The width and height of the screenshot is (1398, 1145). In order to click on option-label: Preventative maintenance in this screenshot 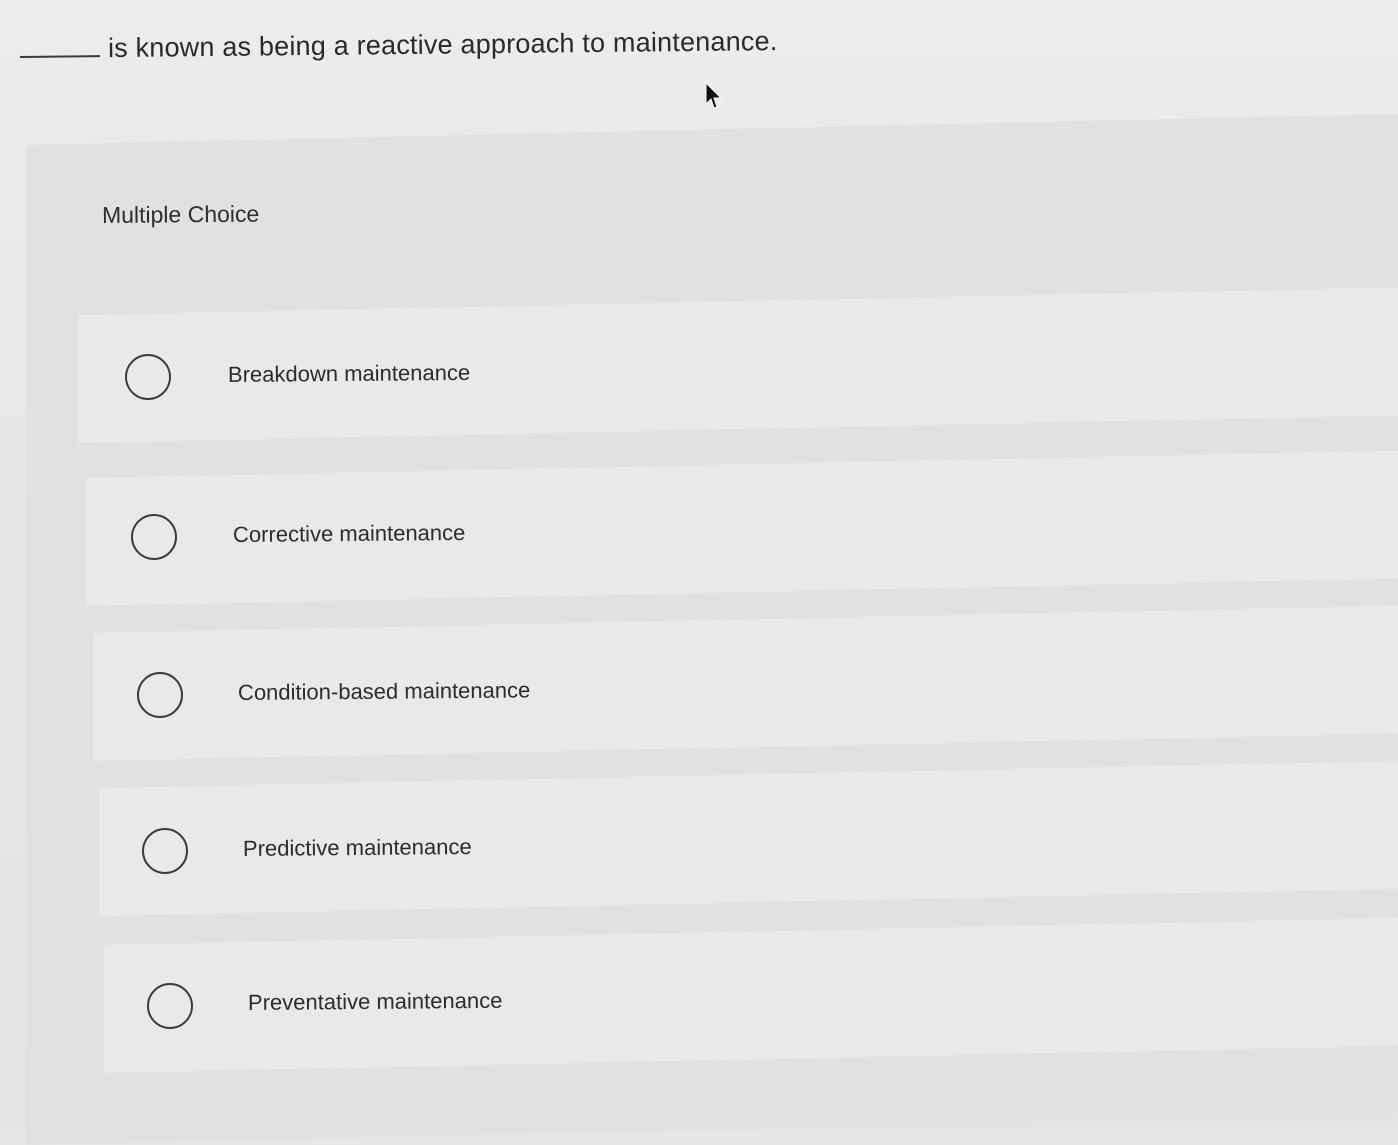, I will do `click(375, 1002)`.